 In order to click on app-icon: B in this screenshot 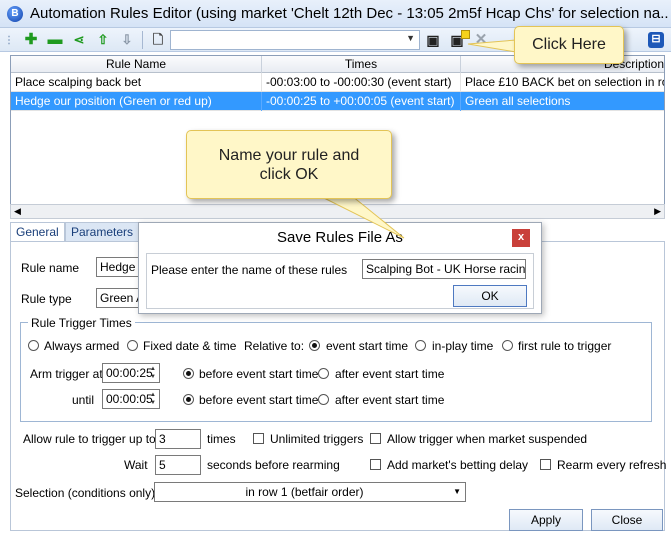, I will do `click(15, 14)`.